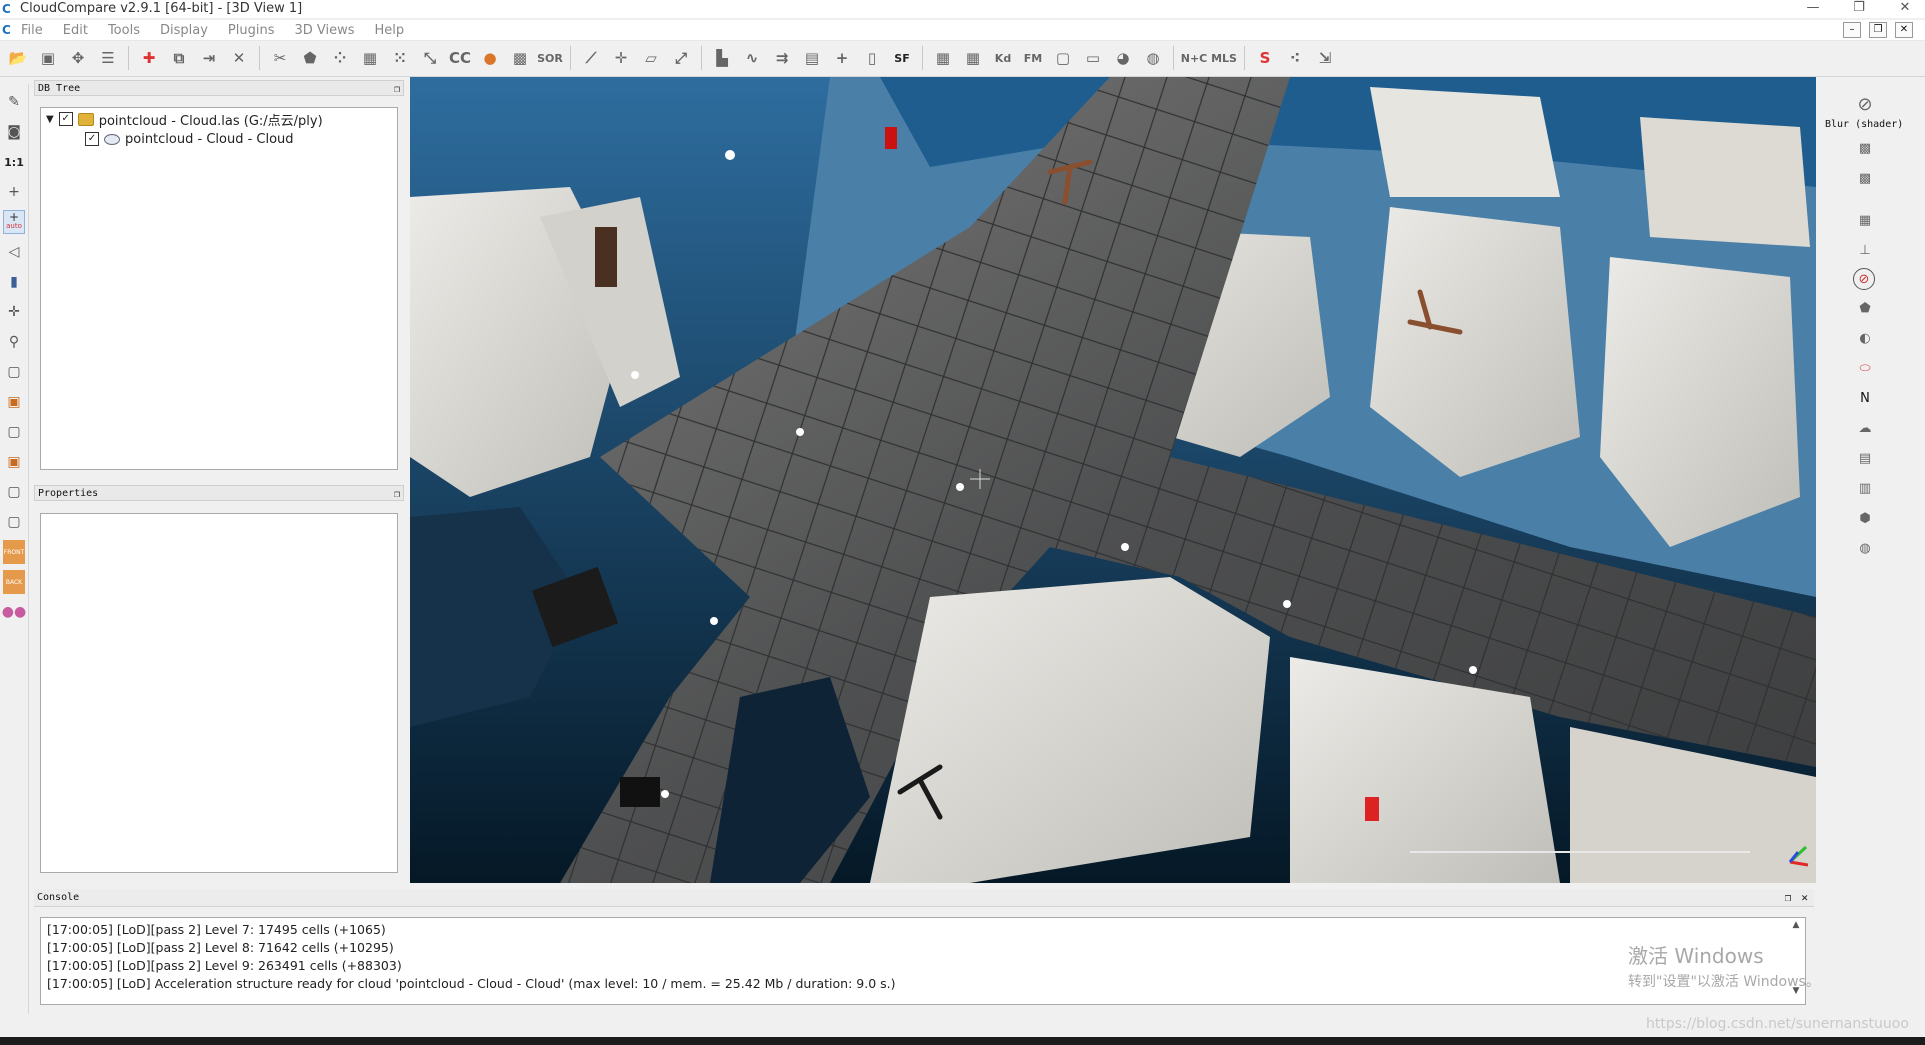 The image size is (1925, 1045). Describe the element at coordinates (1919, 549) in the screenshot. I see `right-scrollbar` at that location.